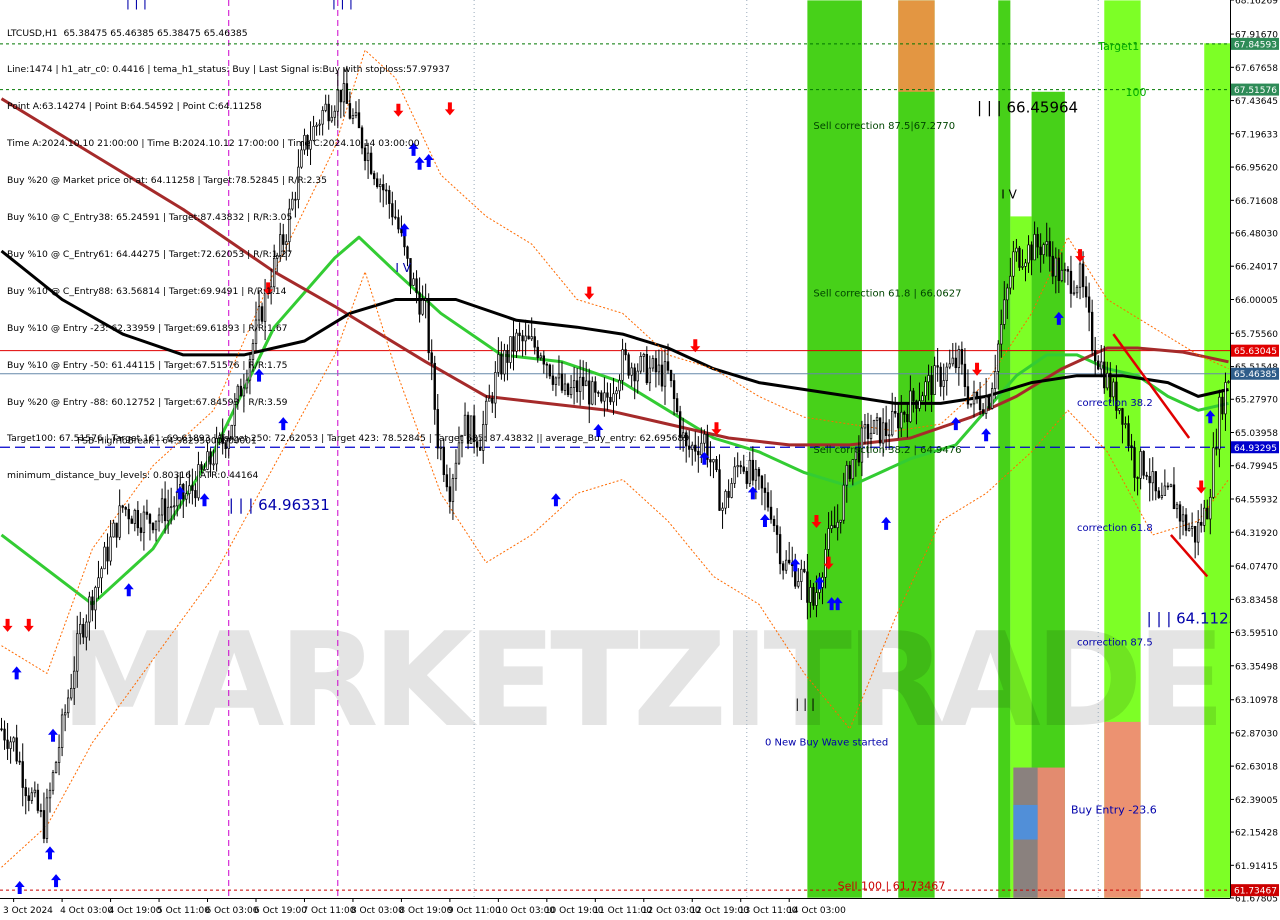 This screenshot has width=1280, height=920. What do you see at coordinates (1118, 46) in the screenshot?
I see `chart-annotation: Target1` at bounding box center [1118, 46].